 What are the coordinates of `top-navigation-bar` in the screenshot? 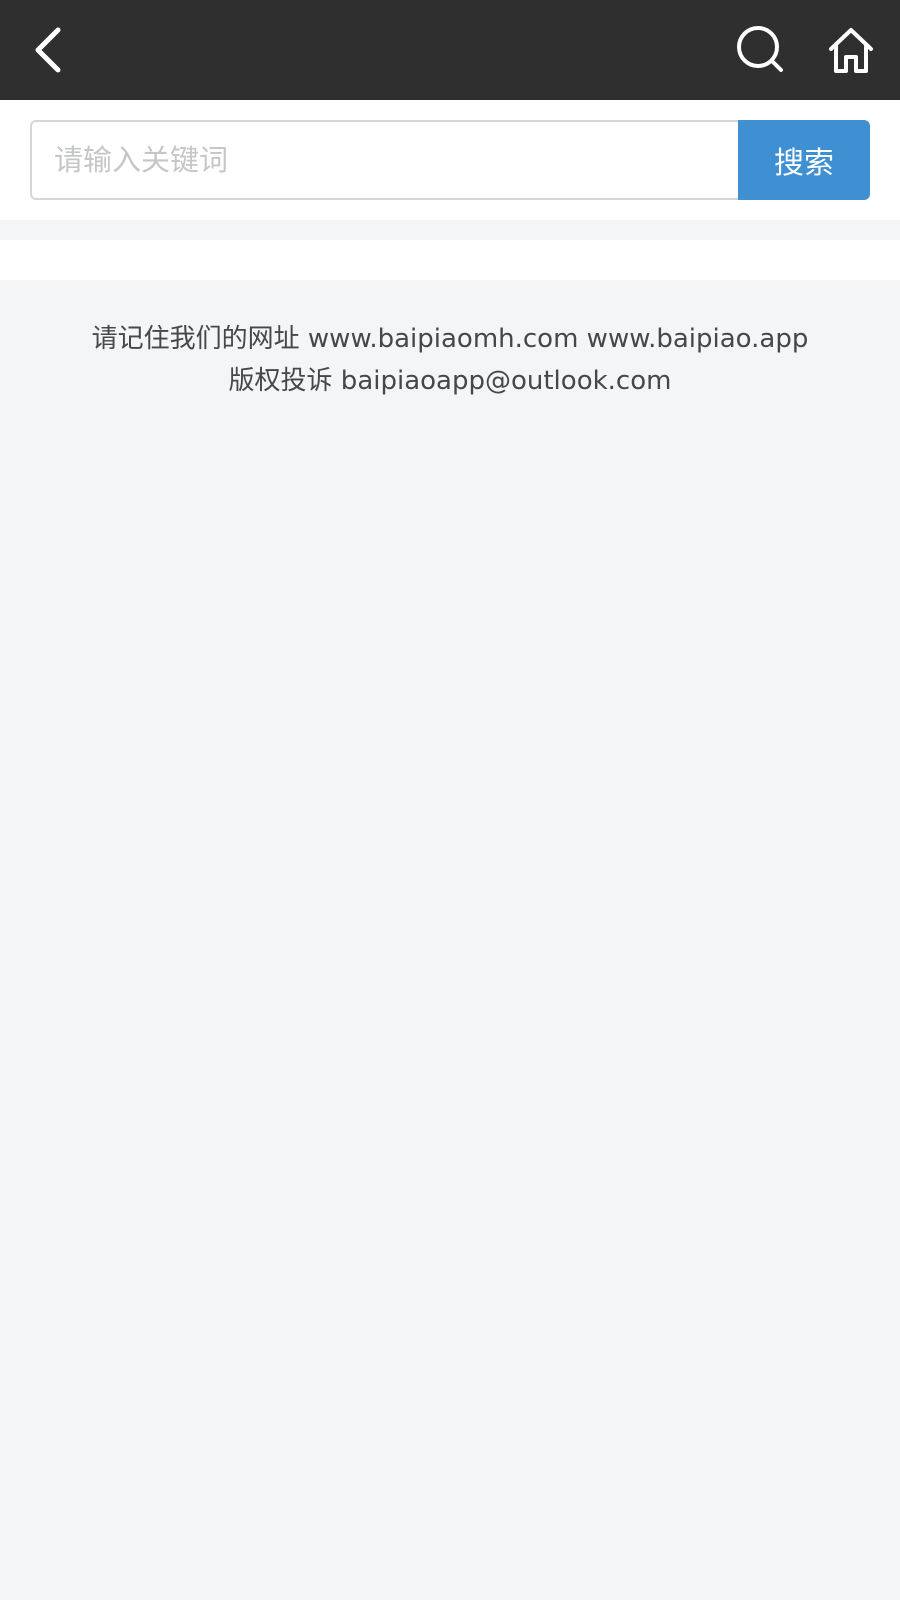 It's located at (450, 50).